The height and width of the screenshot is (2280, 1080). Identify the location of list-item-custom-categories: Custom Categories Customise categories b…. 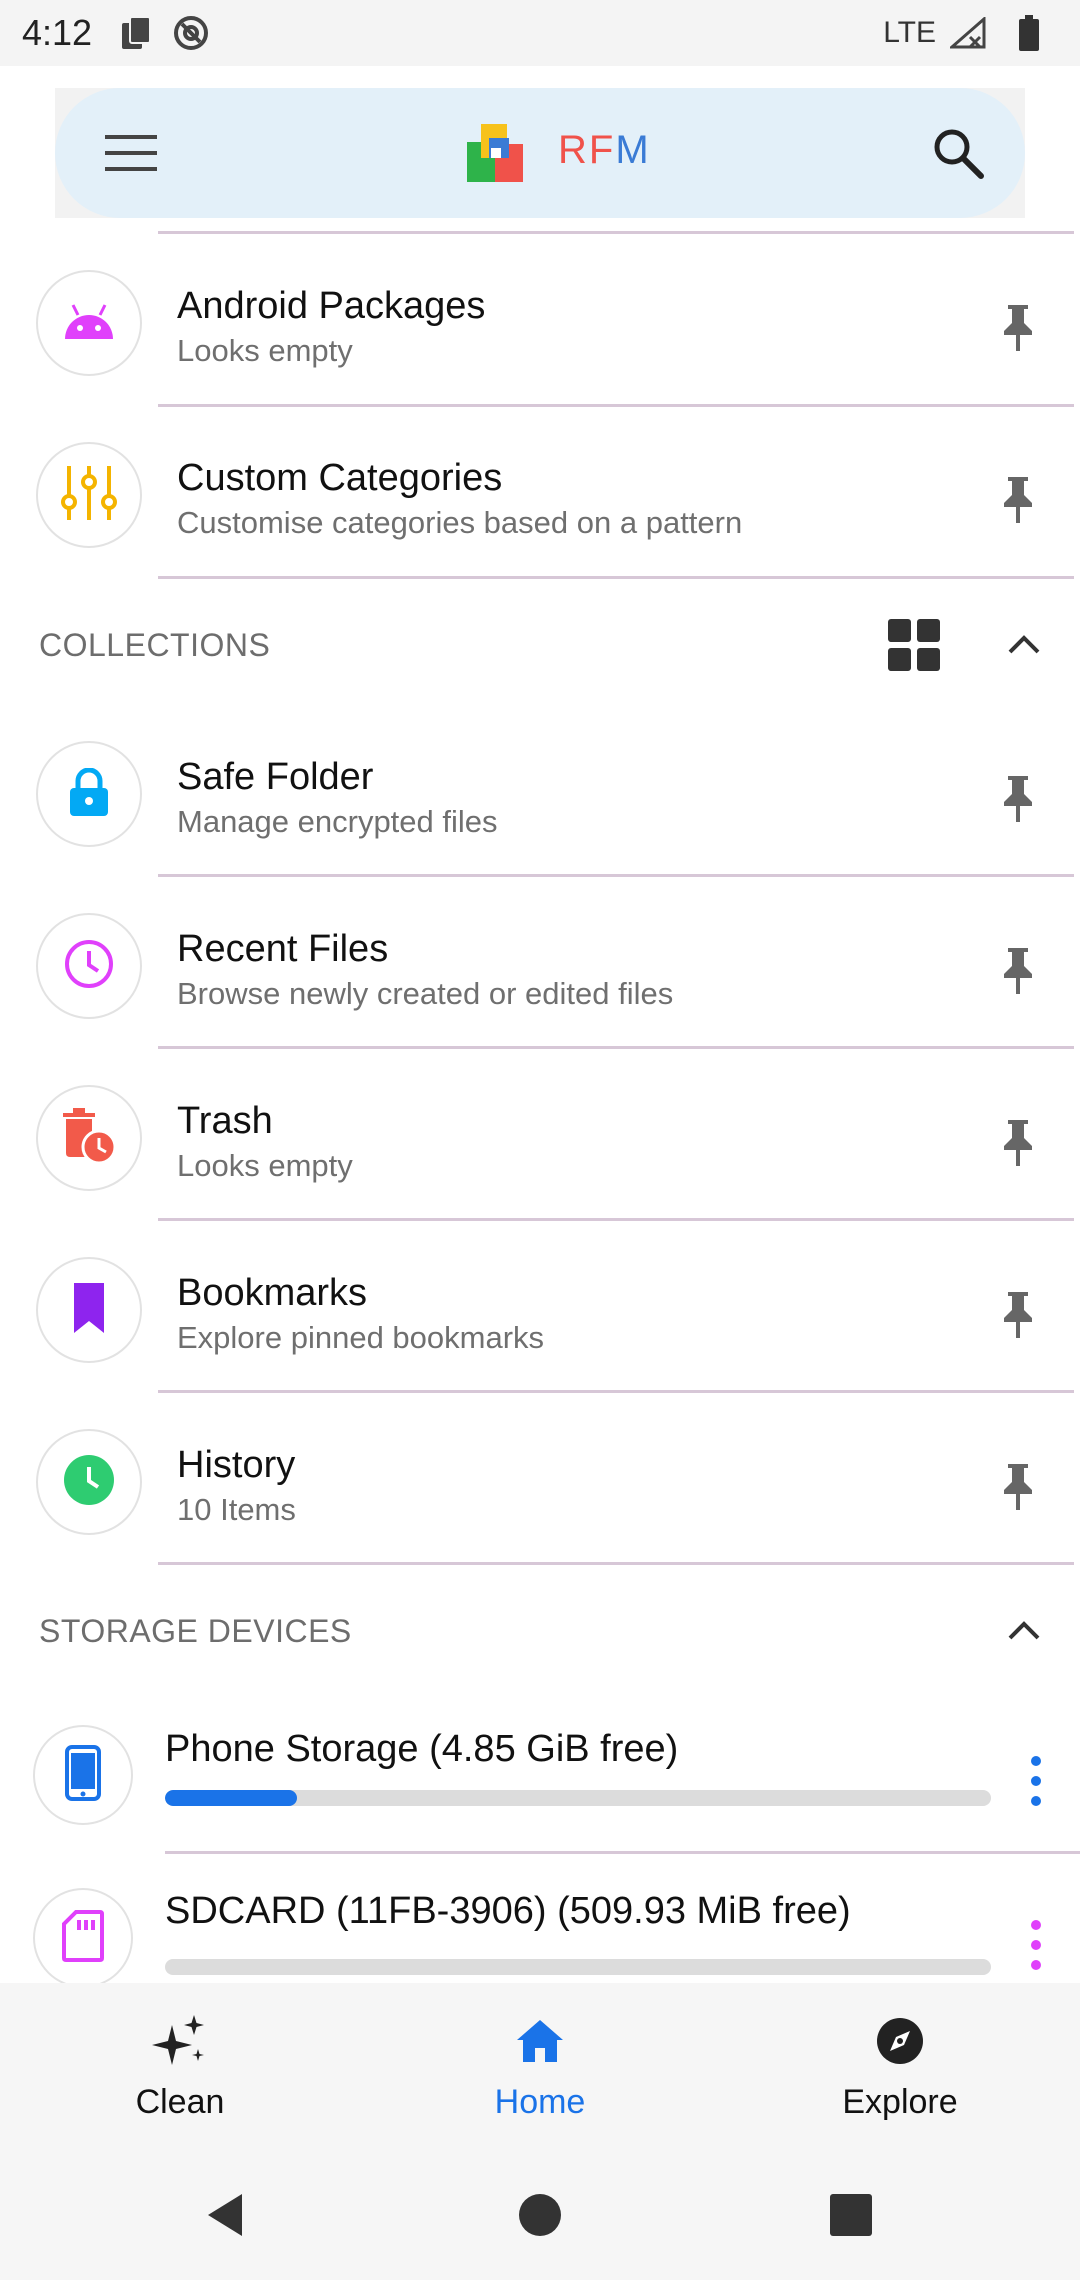
(540, 495).